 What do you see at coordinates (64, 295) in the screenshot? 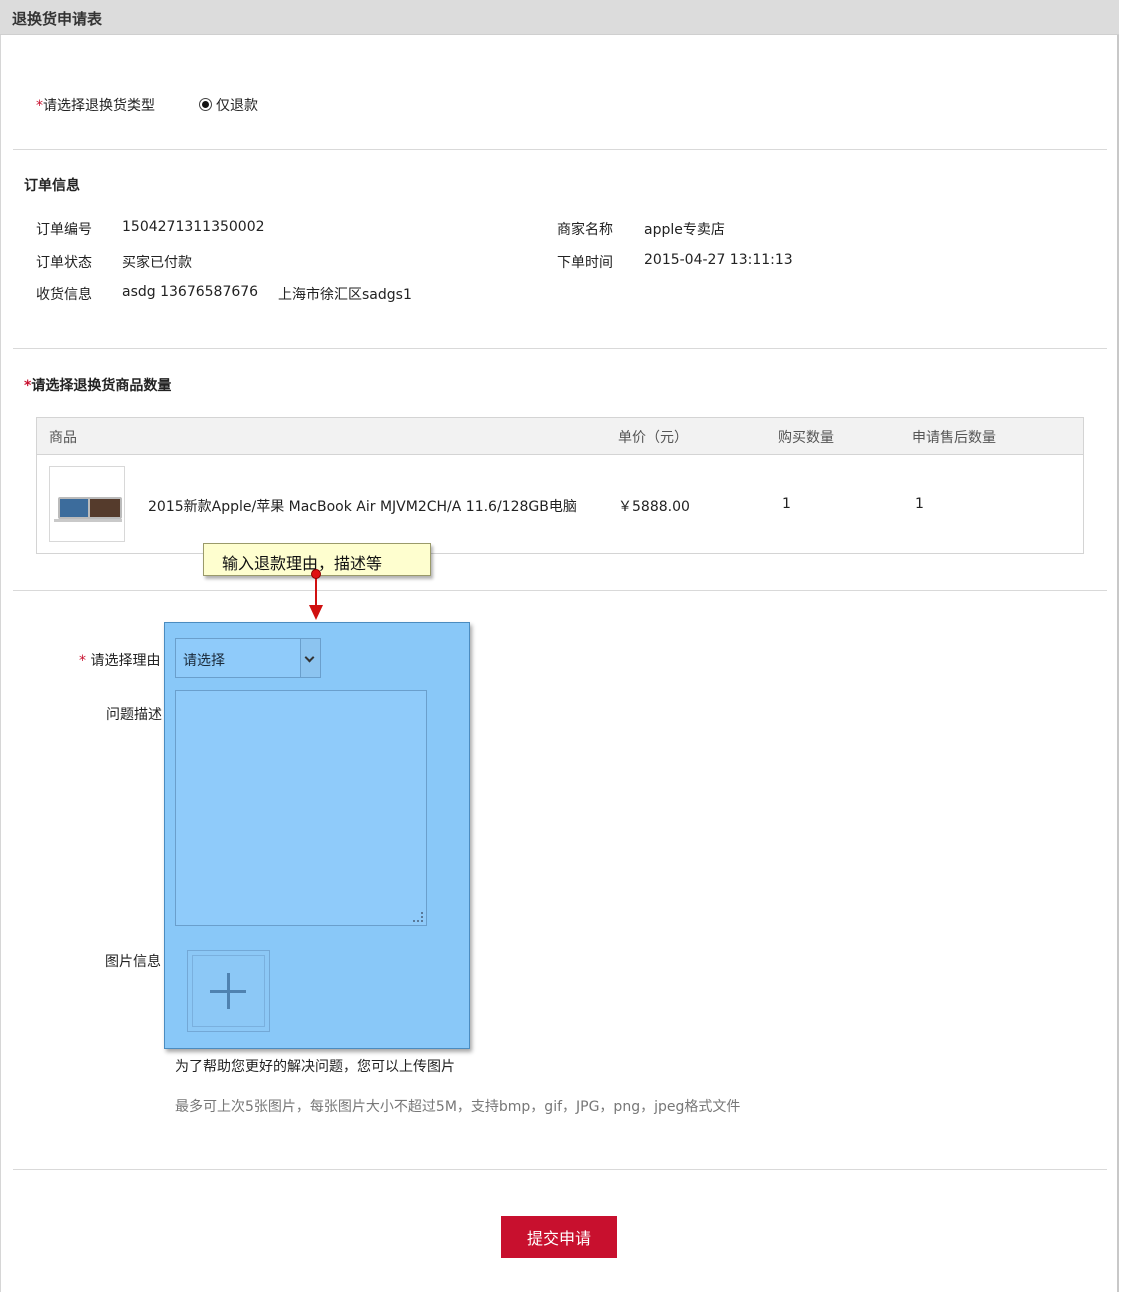
I see `shipping-label: 收货信息` at bounding box center [64, 295].